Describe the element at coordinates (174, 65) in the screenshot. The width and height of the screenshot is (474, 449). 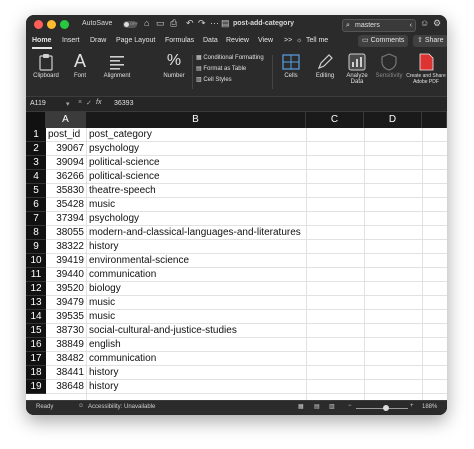
I see `number-button: % Number` at that location.